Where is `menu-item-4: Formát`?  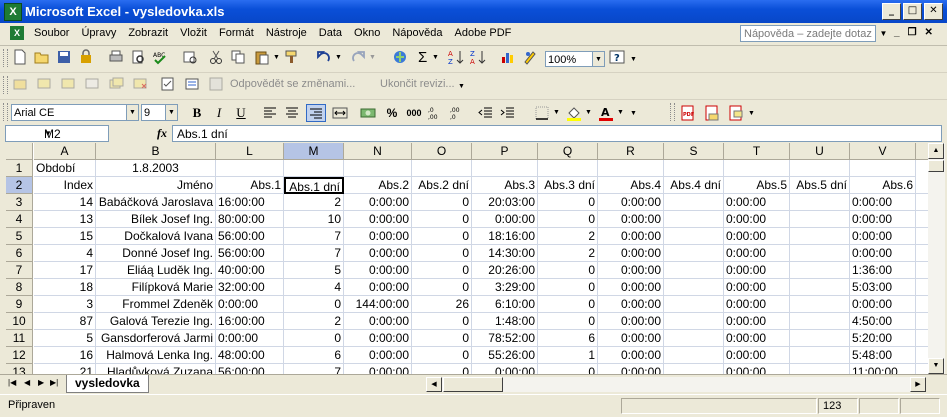
menu-item-4: Formát is located at coordinates (236, 33).